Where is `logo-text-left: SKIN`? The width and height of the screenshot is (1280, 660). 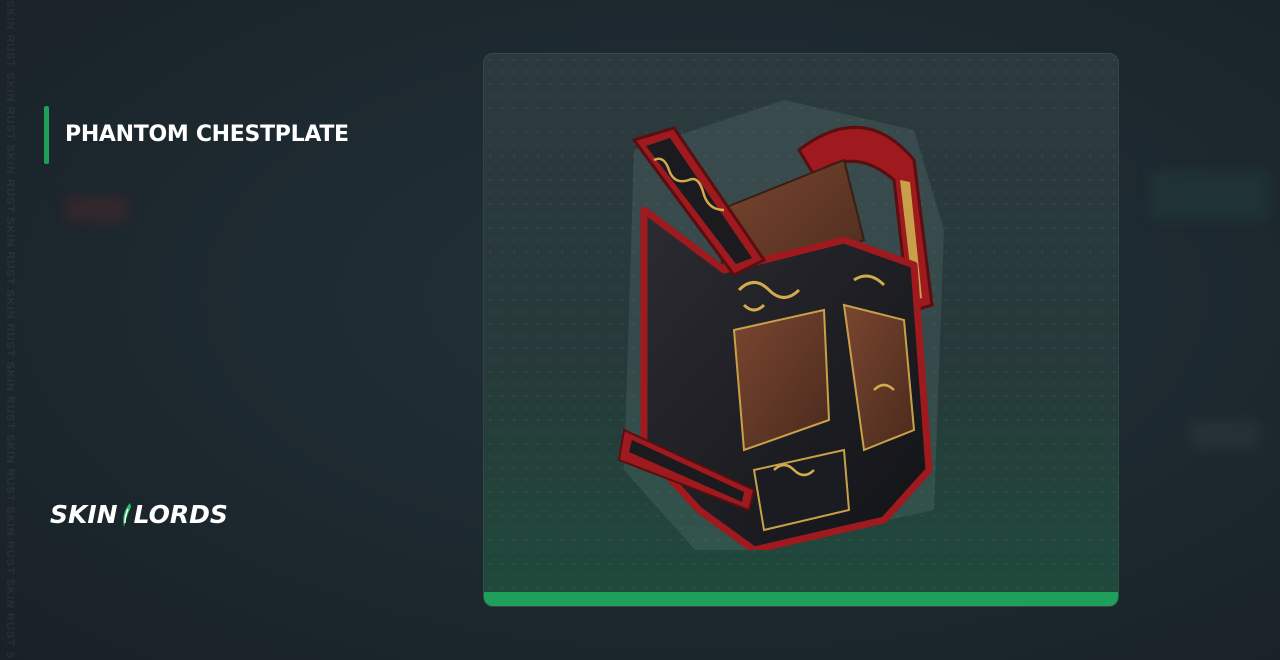
logo-text-left: SKIN is located at coordinates (84, 514).